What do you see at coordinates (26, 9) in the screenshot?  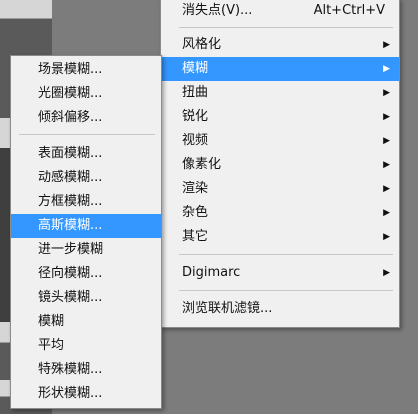 I see `panel-strip` at bounding box center [26, 9].